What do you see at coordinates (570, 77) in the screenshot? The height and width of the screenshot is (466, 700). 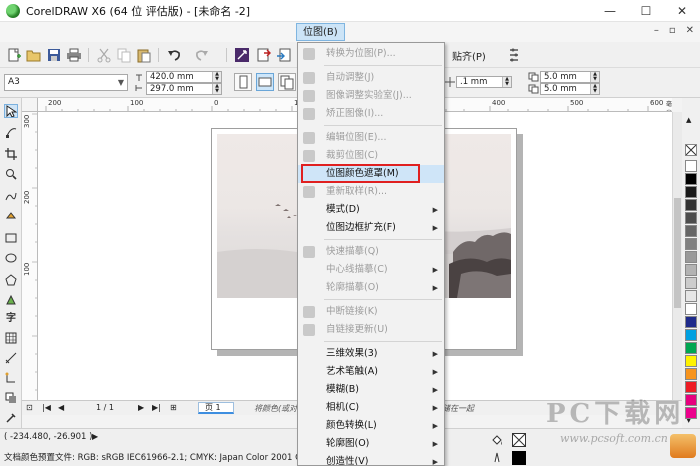 I see `duplicate-x-field: 5.0 mm ▲ ▼` at bounding box center [570, 77].